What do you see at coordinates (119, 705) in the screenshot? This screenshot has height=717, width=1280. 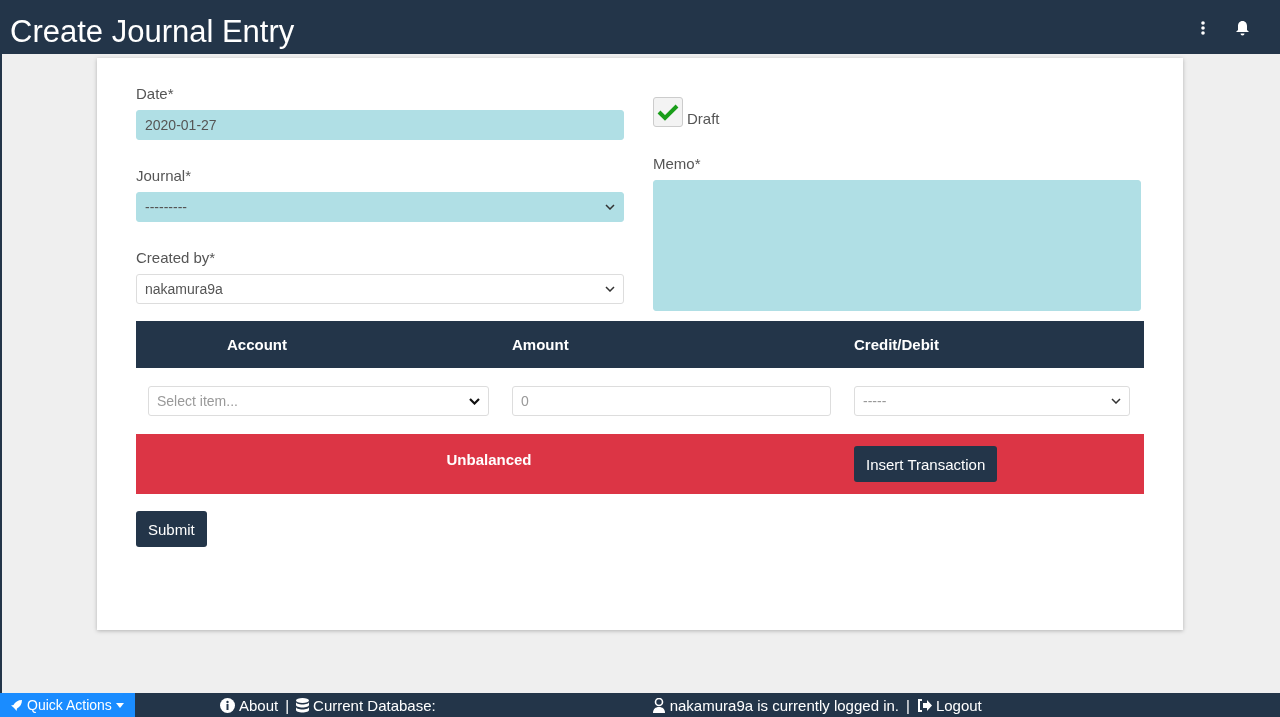 I see `caret-icon` at bounding box center [119, 705].